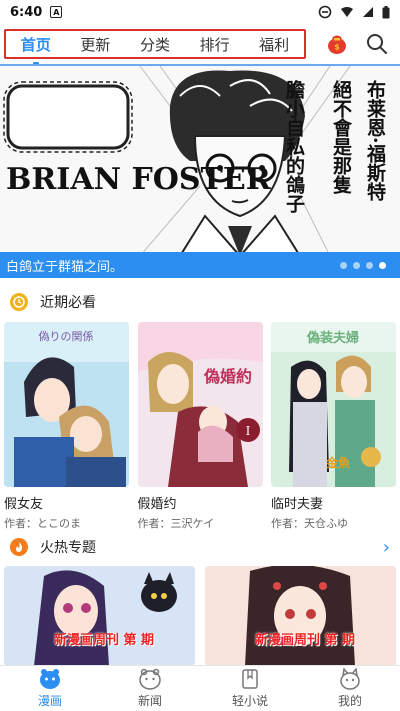 The width and height of the screenshot is (400, 711). I want to click on comic-card: 偽装夫婦 金魚 临时夫妻 作者：天仓ふゆ, so click(333, 426).